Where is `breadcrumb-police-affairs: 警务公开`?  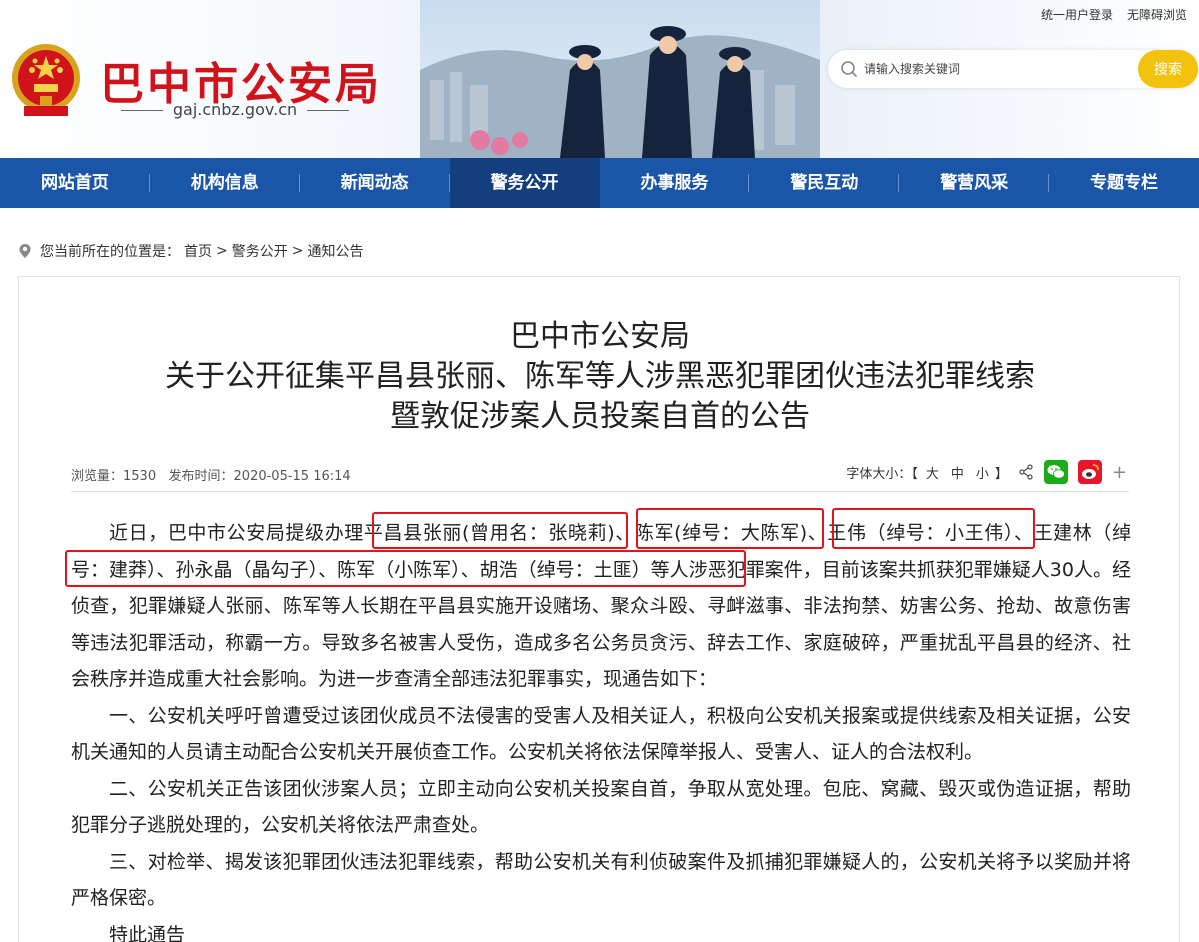
breadcrumb-police-affairs: 警务公开 is located at coordinates (260, 251).